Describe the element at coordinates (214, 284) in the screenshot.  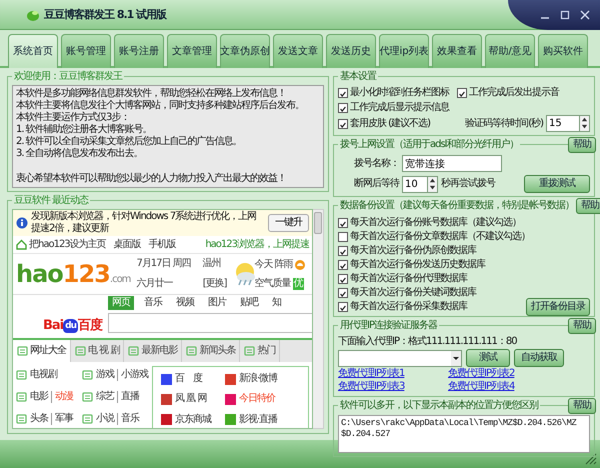
I see `change-city-link: [更换]` at that location.